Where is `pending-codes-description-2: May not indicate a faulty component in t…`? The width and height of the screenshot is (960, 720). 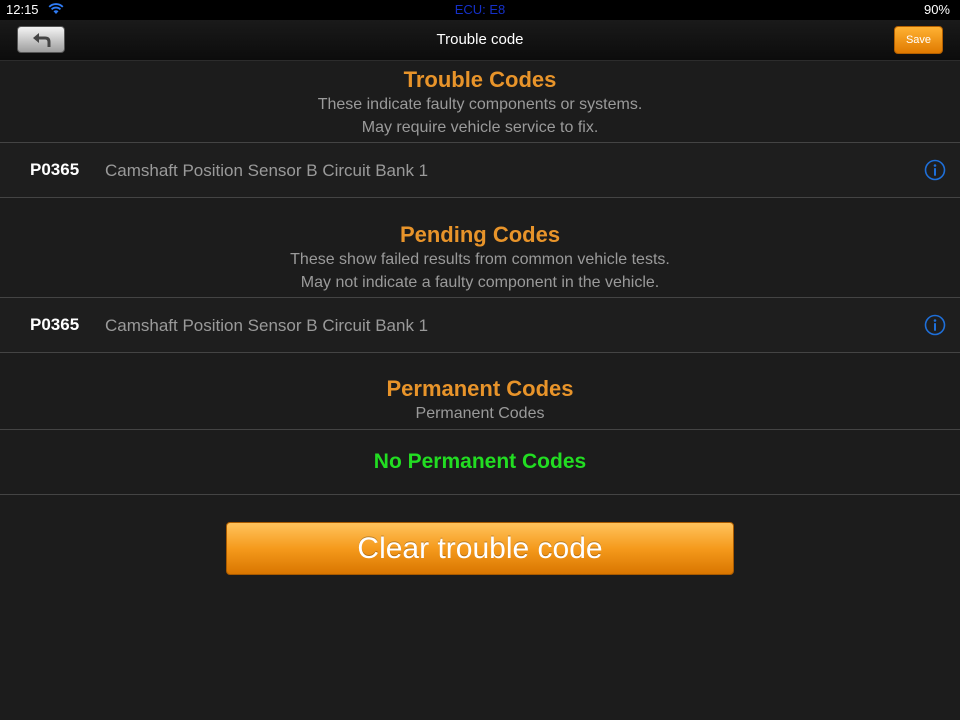
pending-codes-description-2: May not indicate a faulty component in t… is located at coordinates (480, 282).